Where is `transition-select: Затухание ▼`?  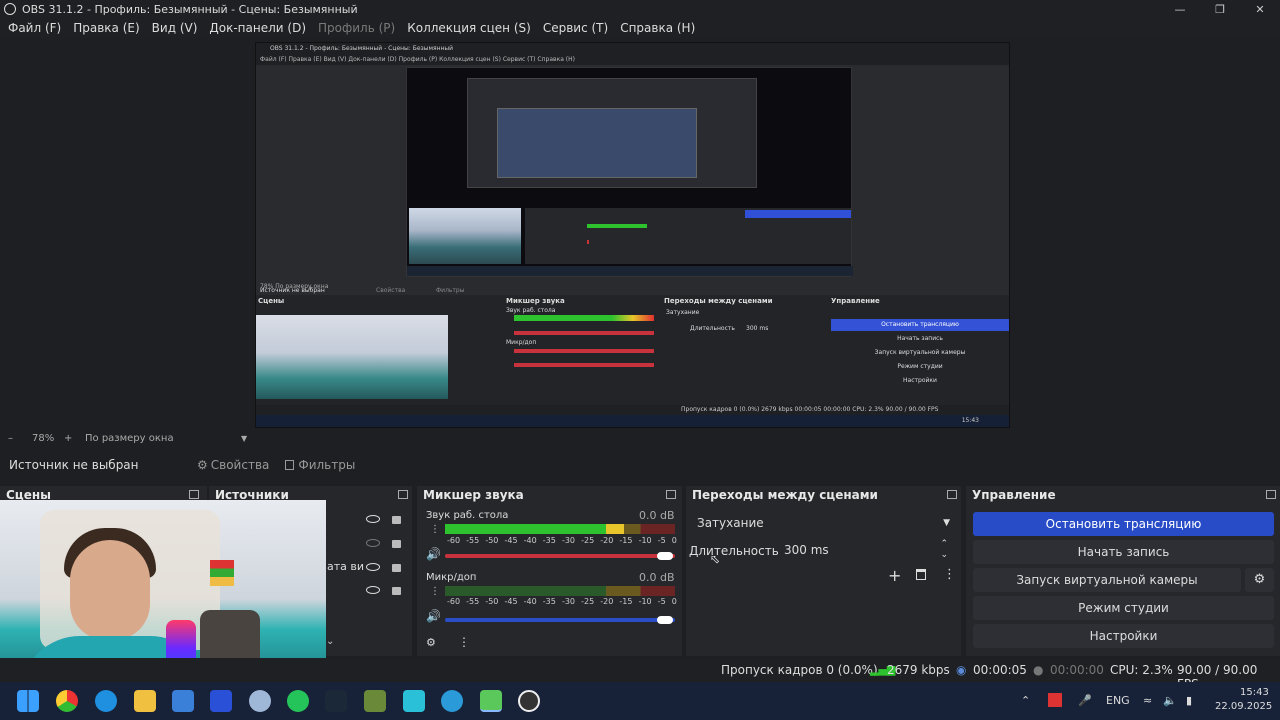
transition-select: Затухание ▼ is located at coordinates (823, 523).